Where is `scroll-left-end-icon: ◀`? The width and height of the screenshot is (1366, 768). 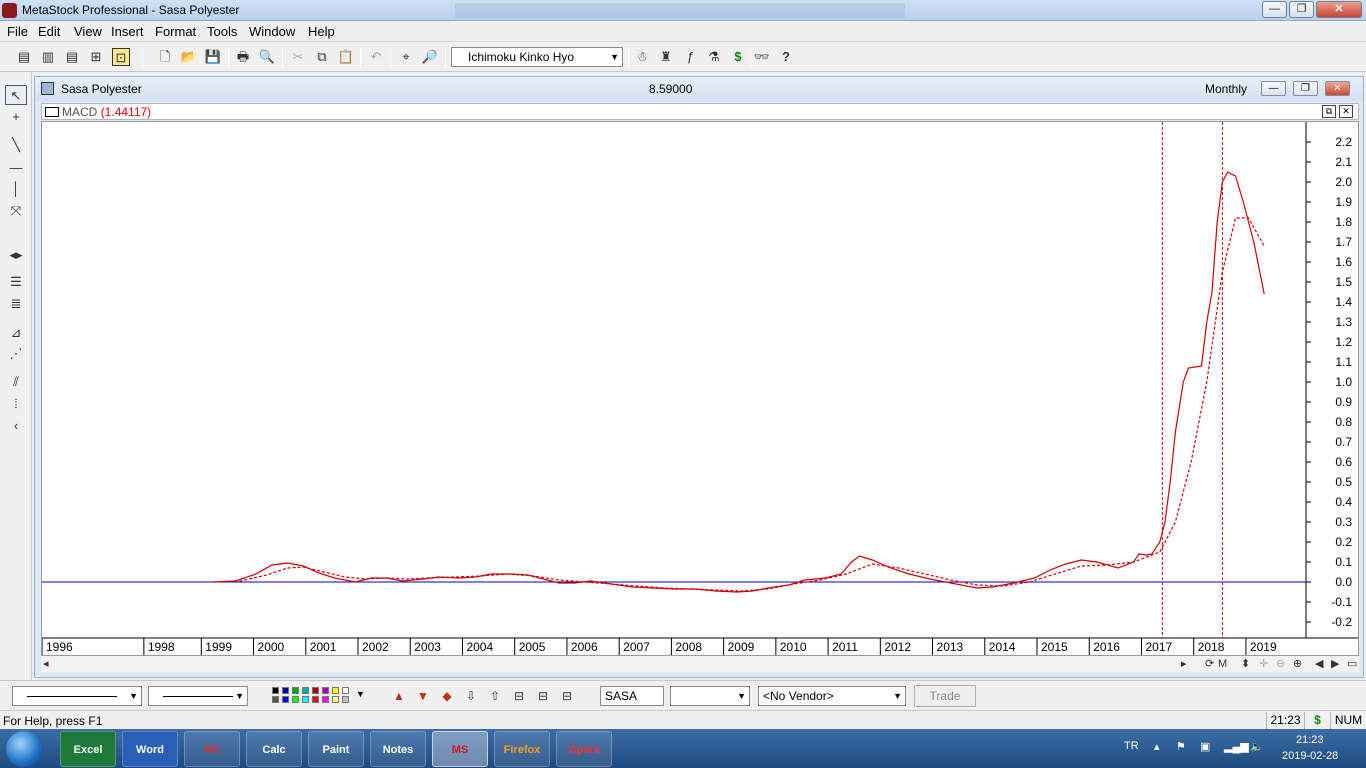 scroll-left-end-icon: ◀ is located at coordinates (1319, 664).